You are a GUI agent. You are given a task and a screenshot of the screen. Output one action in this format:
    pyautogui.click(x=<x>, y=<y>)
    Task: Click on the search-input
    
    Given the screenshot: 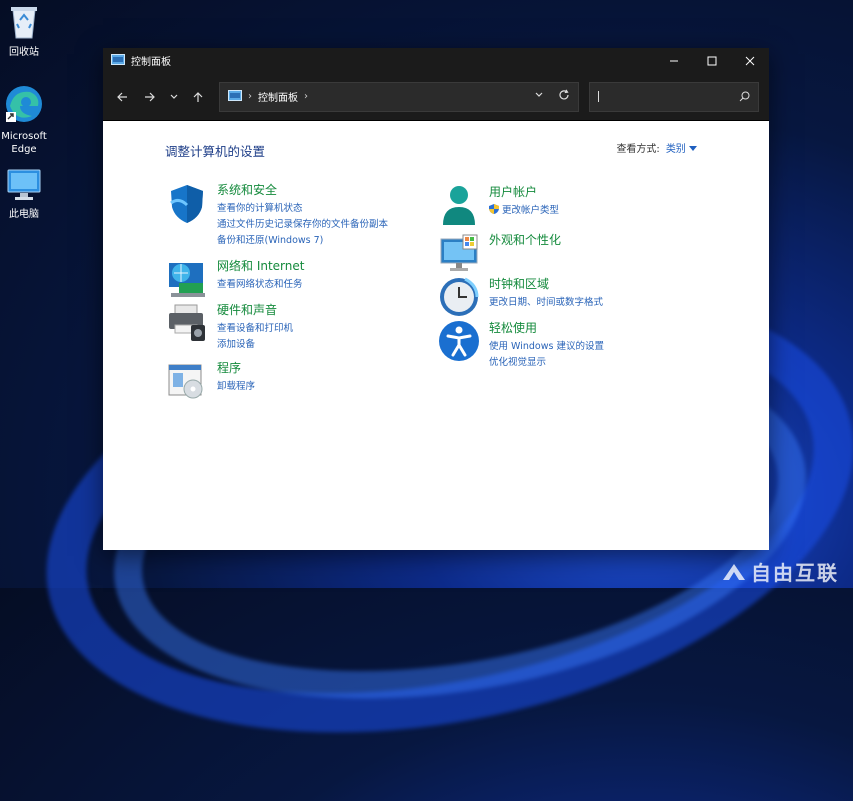 What is the action you would take?
    pyautogui.click(x=668, y=96)
    